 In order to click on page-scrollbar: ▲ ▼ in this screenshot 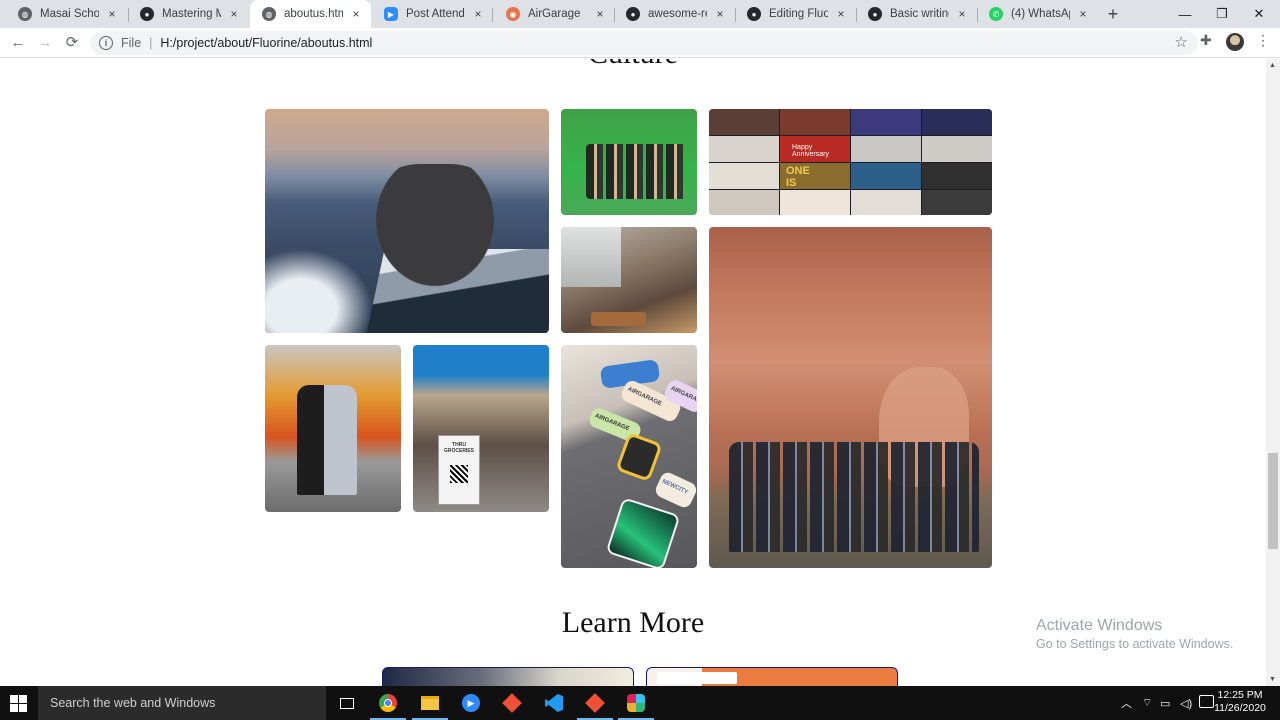, I will do `click(1273, 372)`.